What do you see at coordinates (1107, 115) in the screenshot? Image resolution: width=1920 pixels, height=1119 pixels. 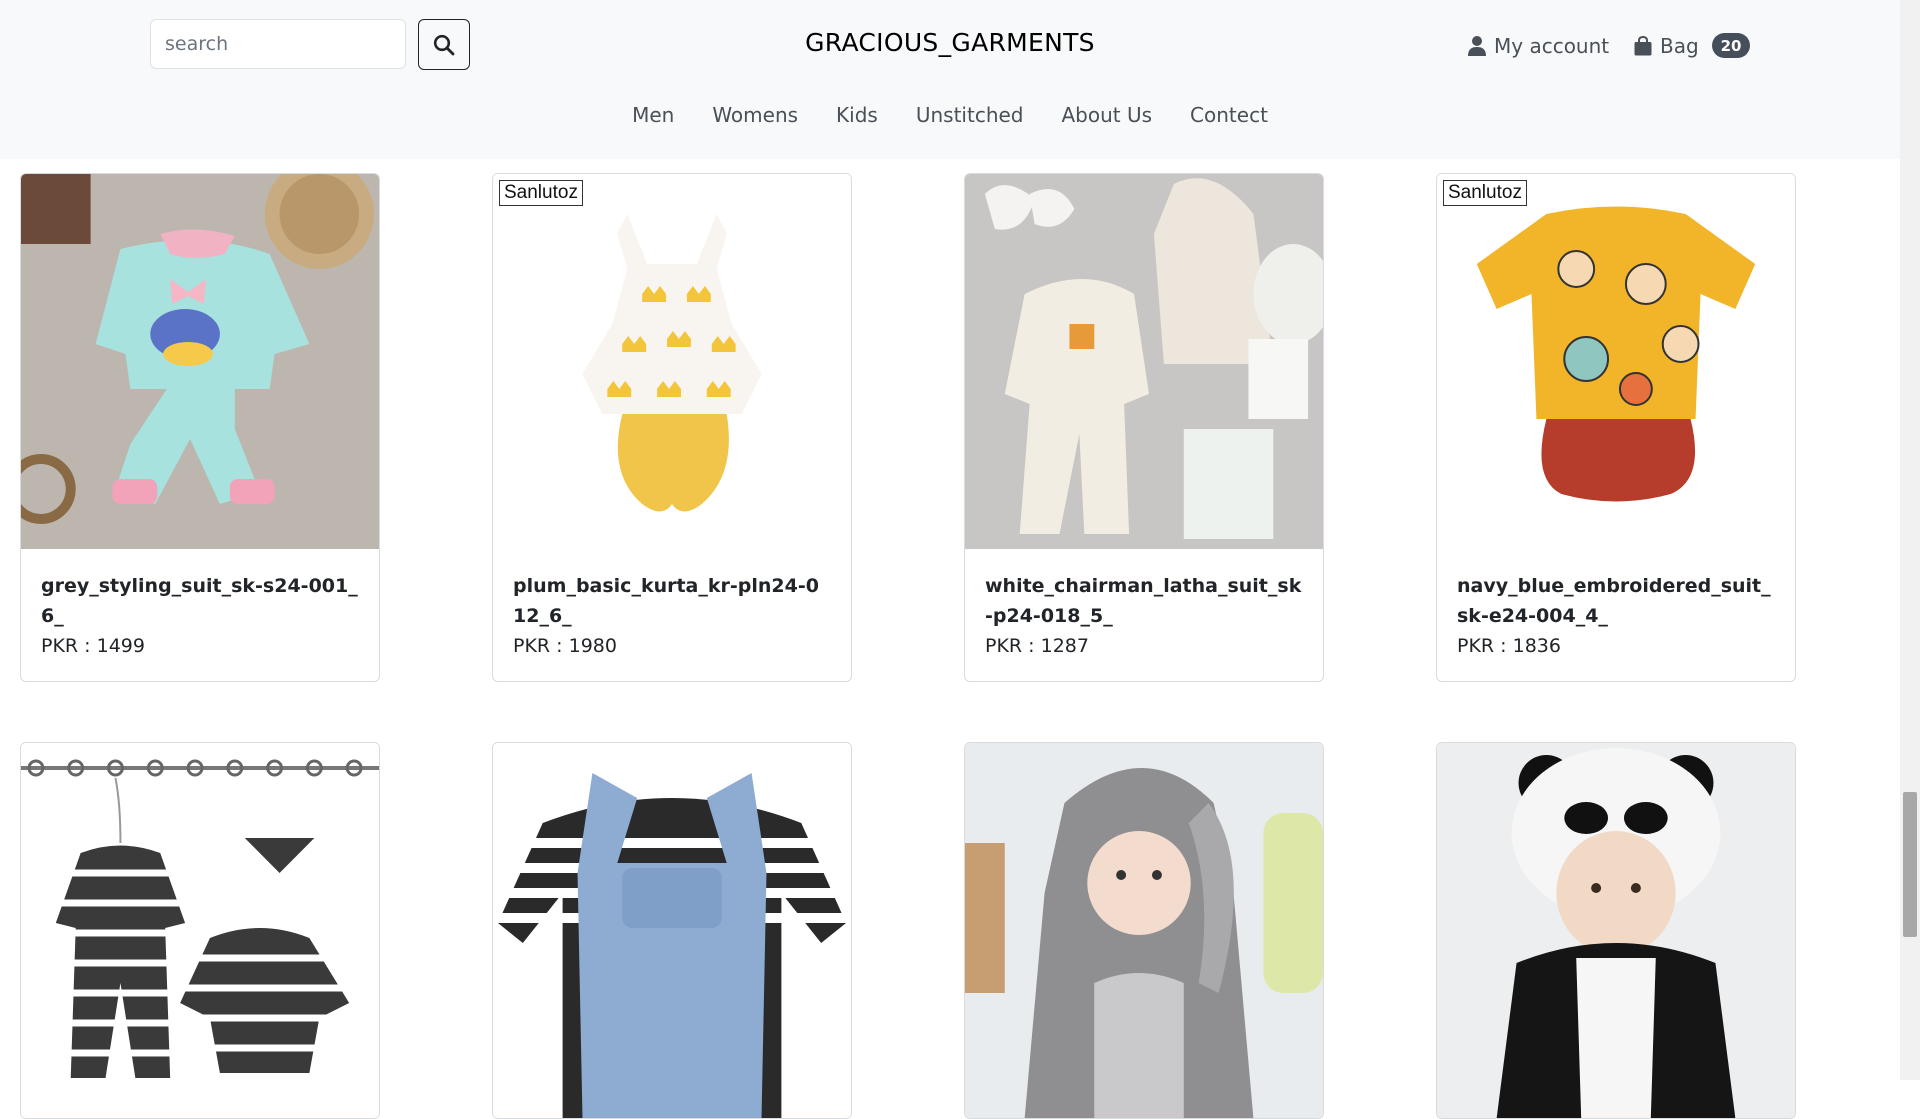 I see `nav-item-about-us: About Us` at bounding box center [1107, 115].